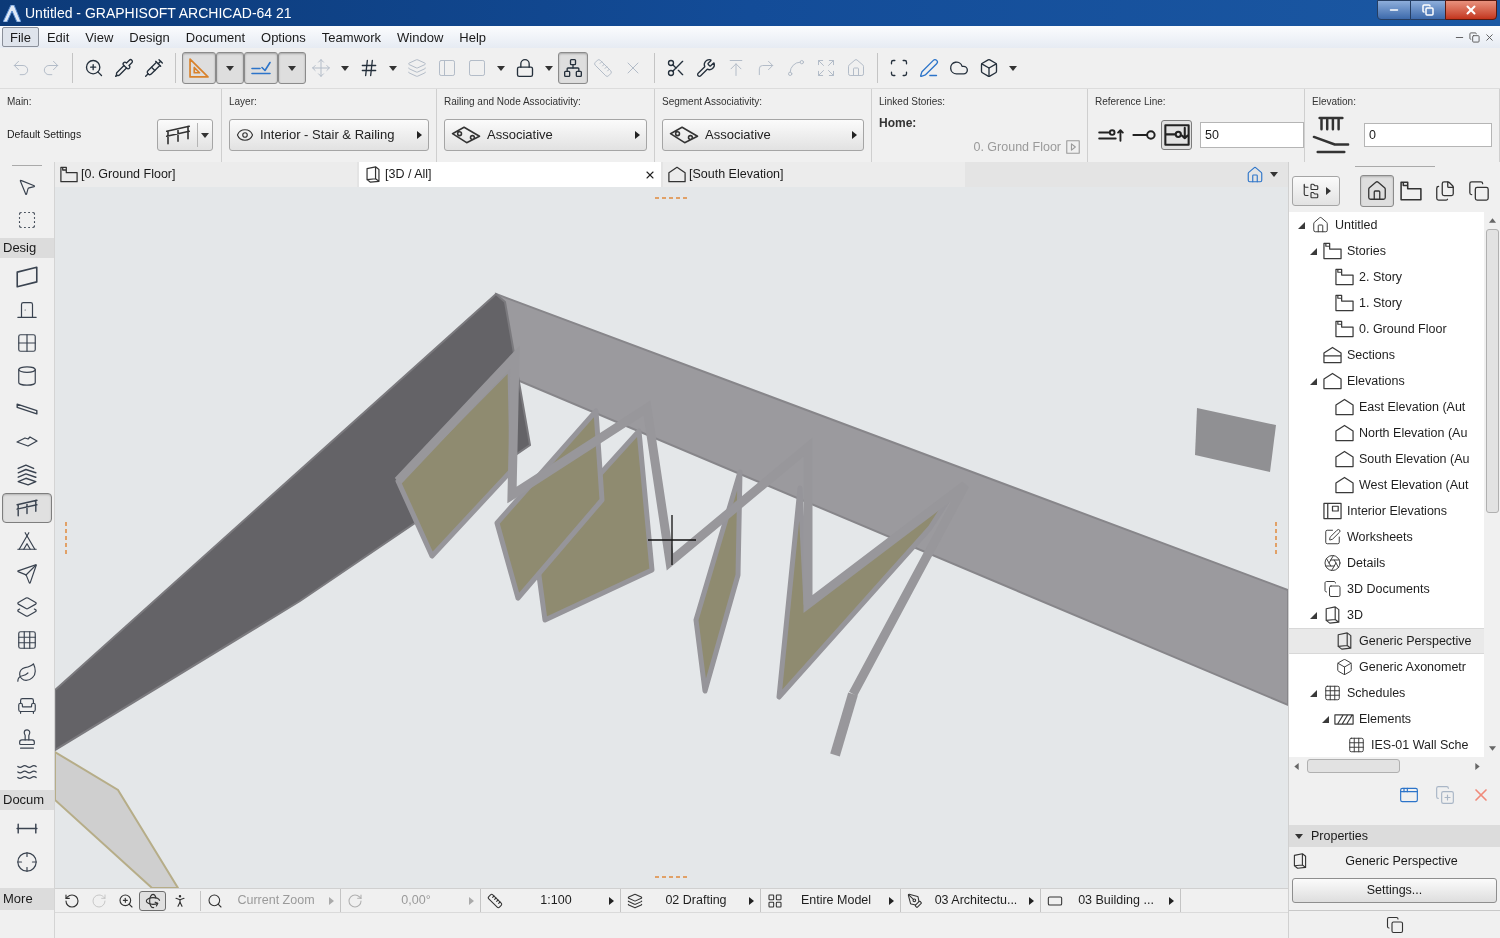 The image size is (1500, 938). Describe the element at coordinates (1316, 191) in the screenshot. I see `navigator-menu-button` at that location.